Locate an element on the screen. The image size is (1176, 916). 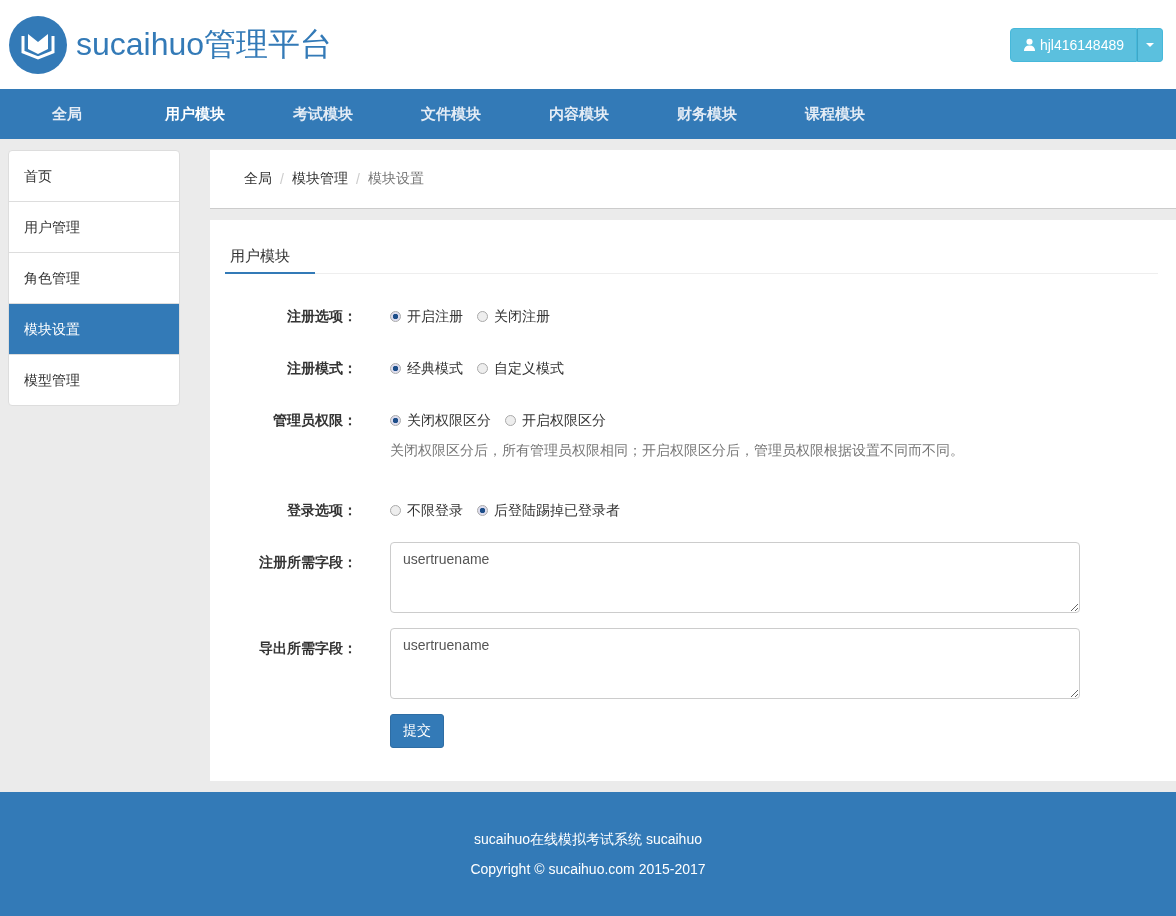
dropdown-toggle is located at coordinates (1150, 44).